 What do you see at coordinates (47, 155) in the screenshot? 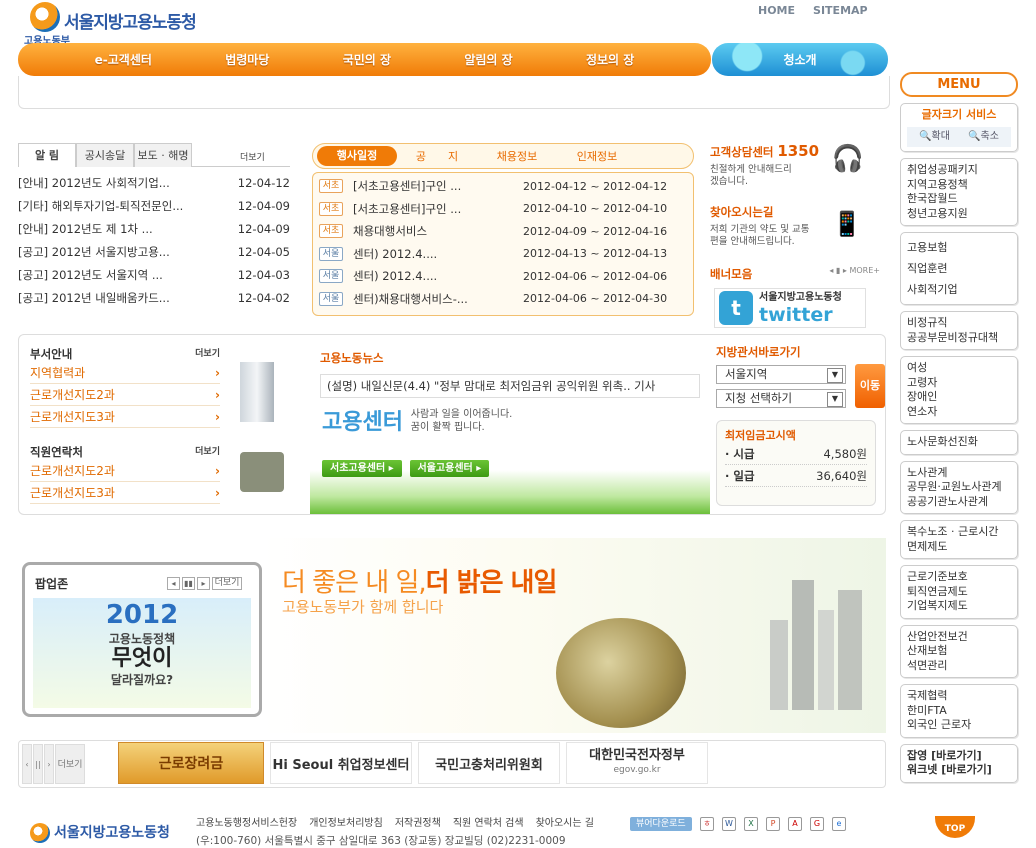
I see `tab-notice: 알 림` at bounding box center [47, 155].